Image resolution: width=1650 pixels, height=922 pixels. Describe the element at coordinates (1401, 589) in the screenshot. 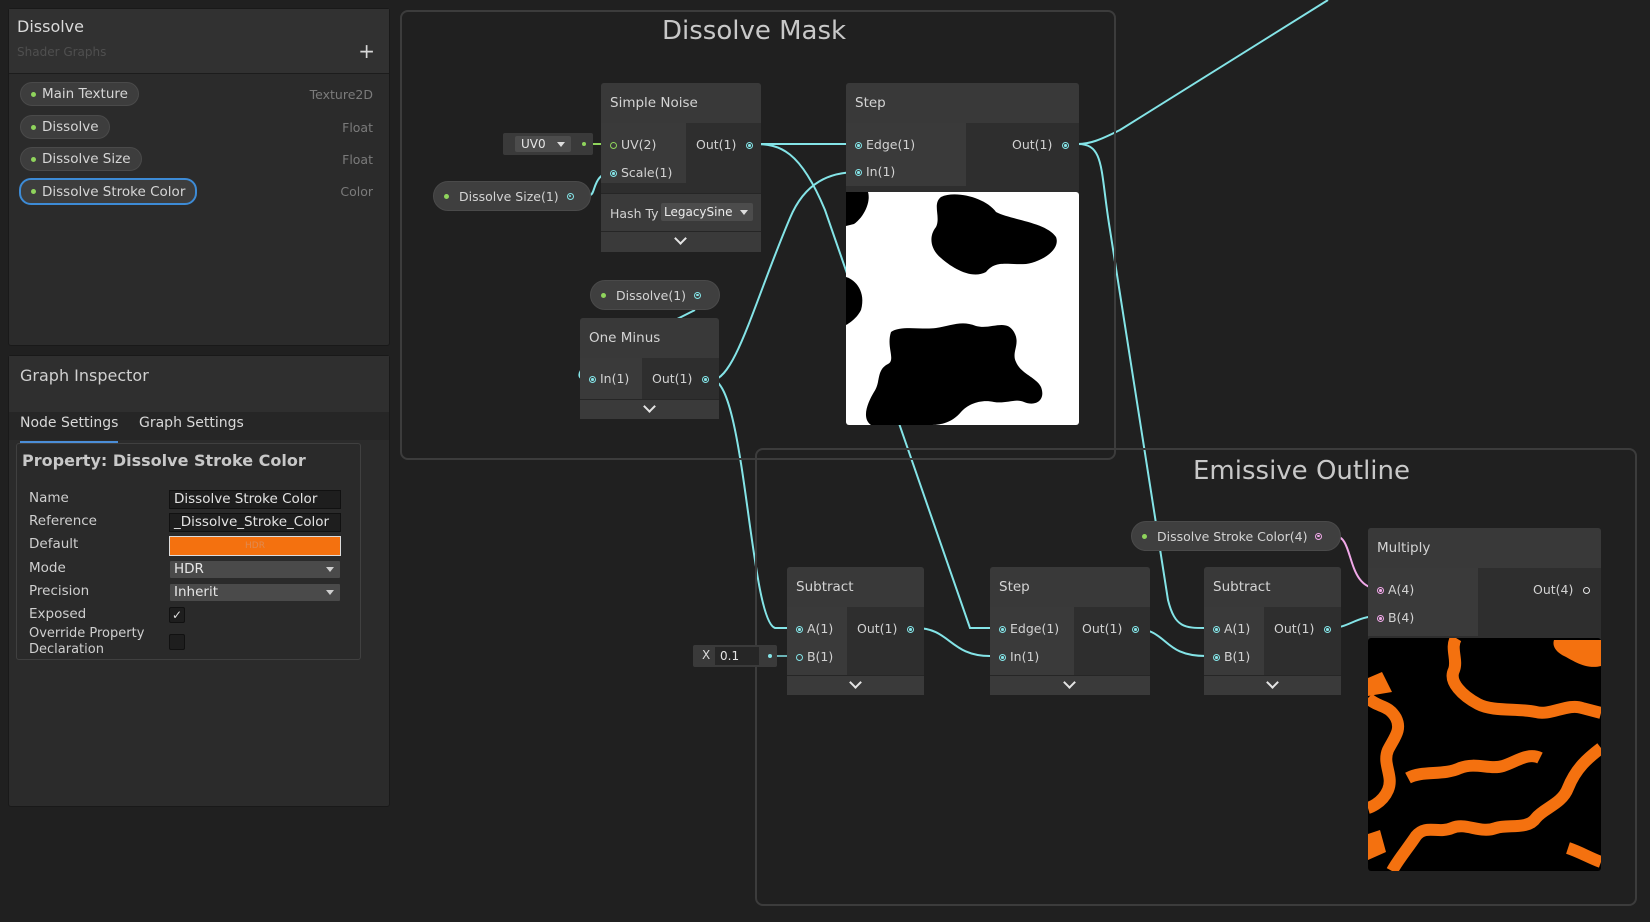

I see `port-label: A(4)` at that location.